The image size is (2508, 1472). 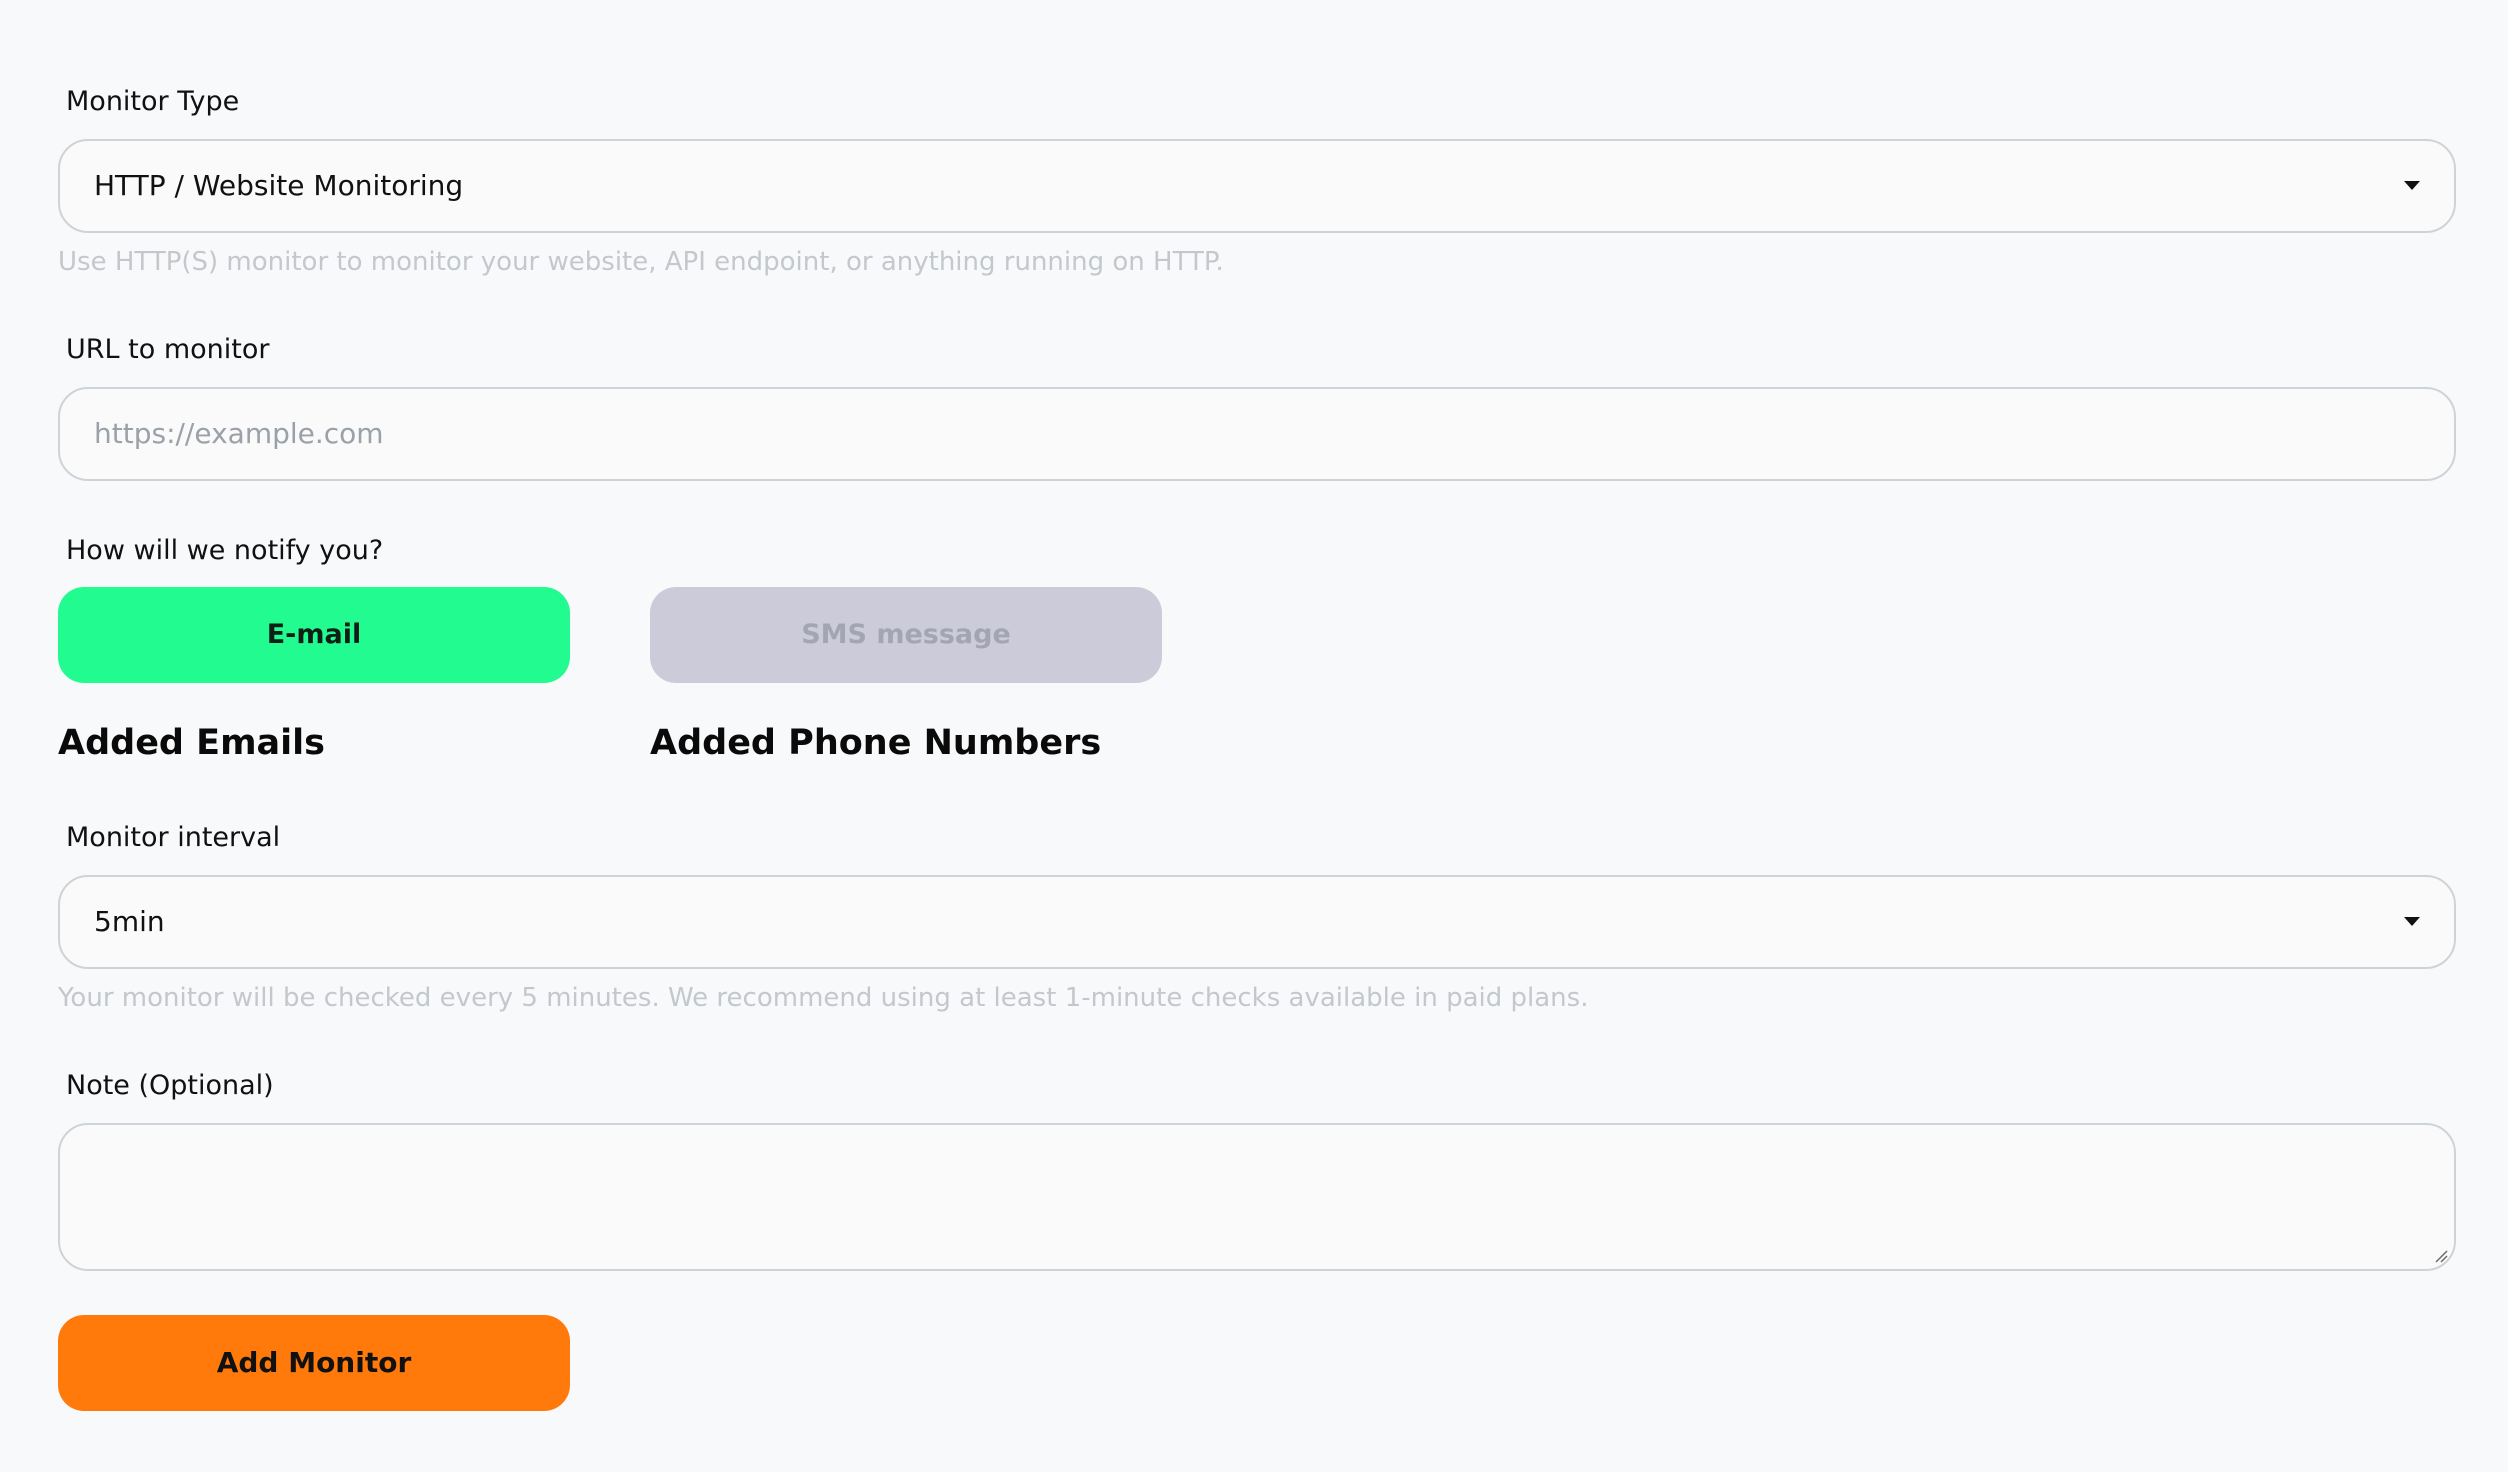 What do you see at coordinates (191, 743) in the screenshot?
I see `added-emails-heading: Added Emails` at bounding box center [191, 743].